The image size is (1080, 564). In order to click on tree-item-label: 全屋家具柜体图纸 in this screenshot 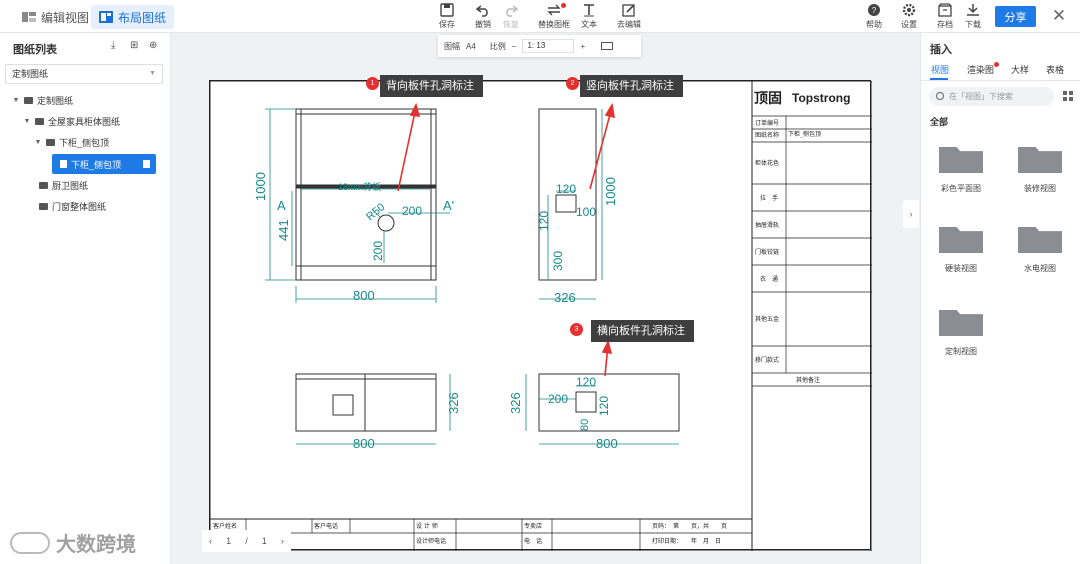, I will do `click(84, 121)`.